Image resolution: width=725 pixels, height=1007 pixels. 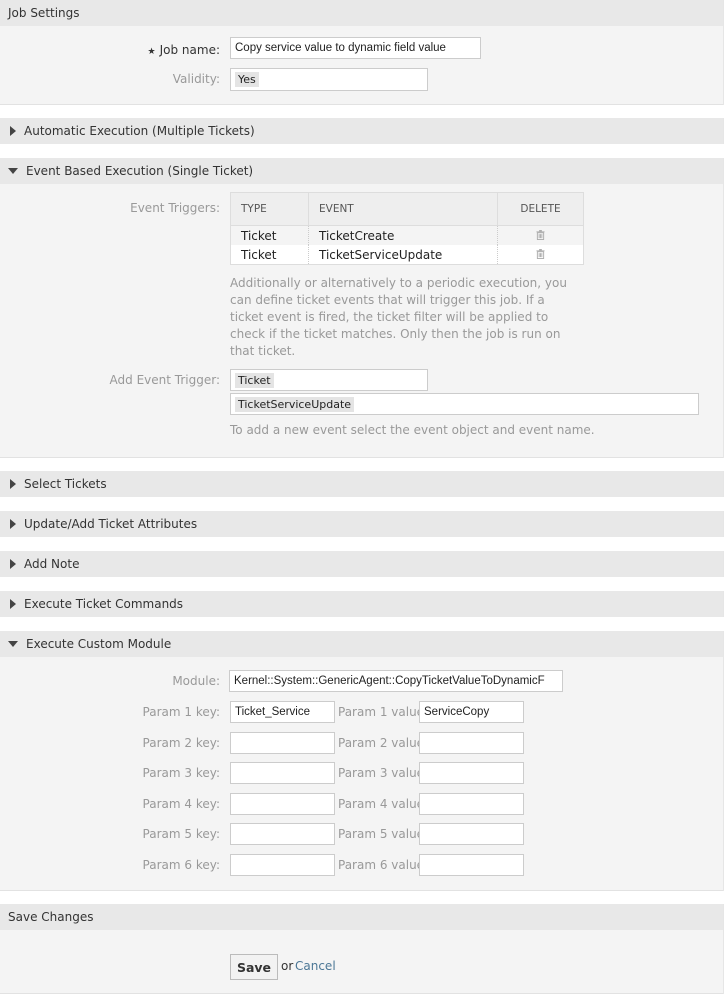 I want to click on add-note-panel: Add Note, so click(x=362, y=564).